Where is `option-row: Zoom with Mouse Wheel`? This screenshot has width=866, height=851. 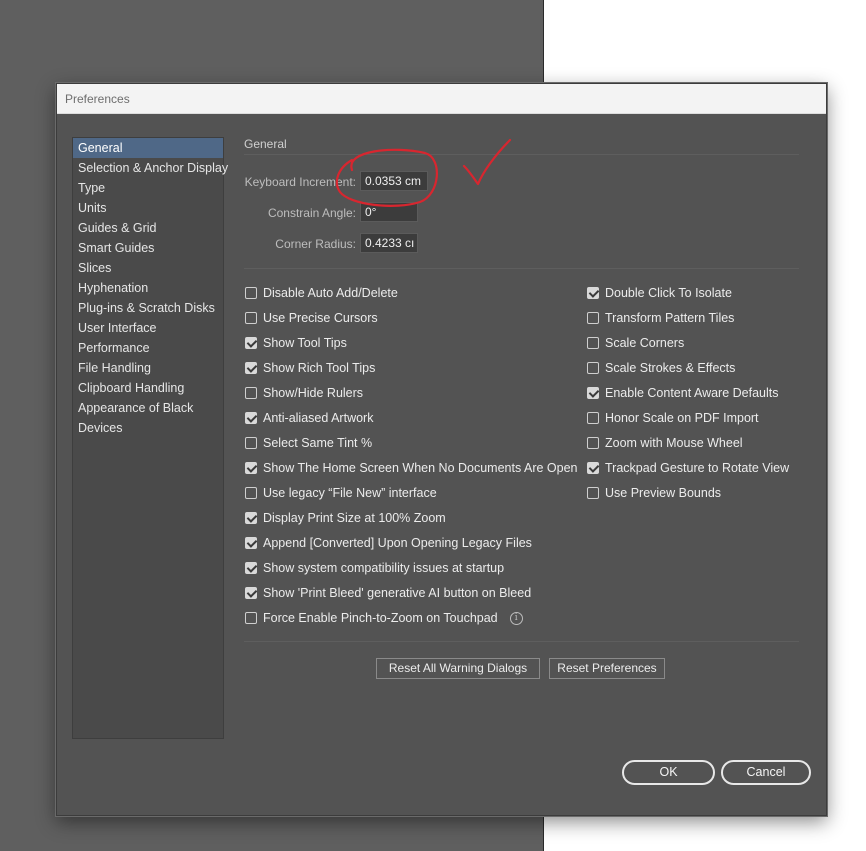 option-row: Zoom with Mouse Wheel is located at coordinates (665, 443).